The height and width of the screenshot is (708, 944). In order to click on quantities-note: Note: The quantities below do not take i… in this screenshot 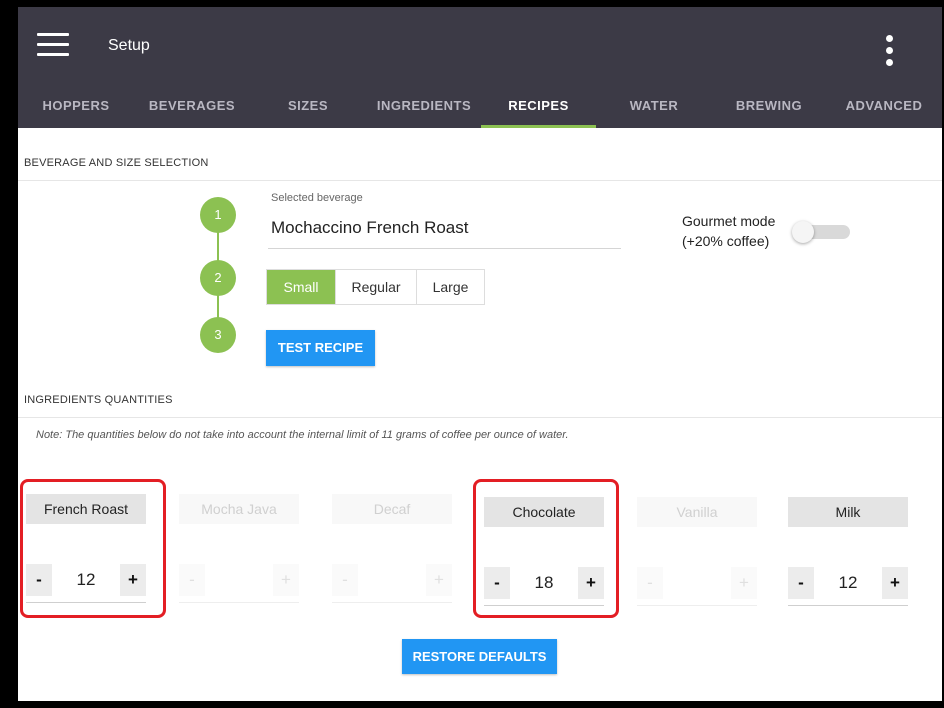, I will do `click(302, 435)`.